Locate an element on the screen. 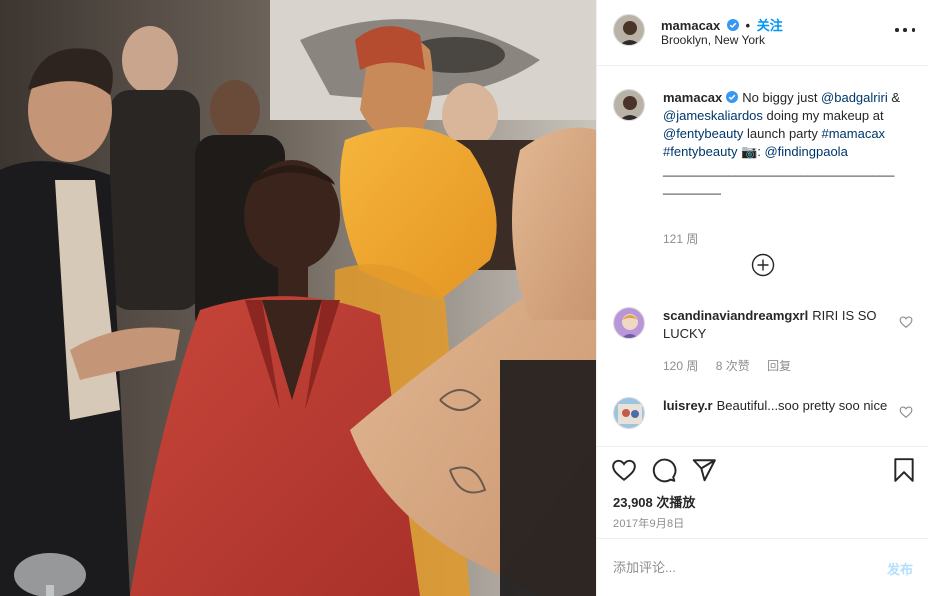  hashtag-link: #mamacax is located at coordinates (853, 133).